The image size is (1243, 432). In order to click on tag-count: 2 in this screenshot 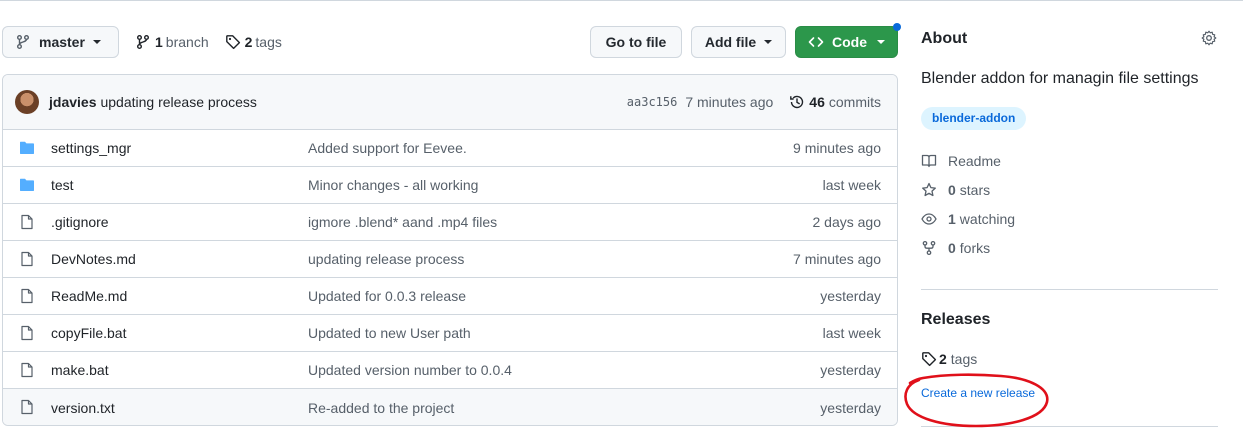, I will do `click(248, 42)`.